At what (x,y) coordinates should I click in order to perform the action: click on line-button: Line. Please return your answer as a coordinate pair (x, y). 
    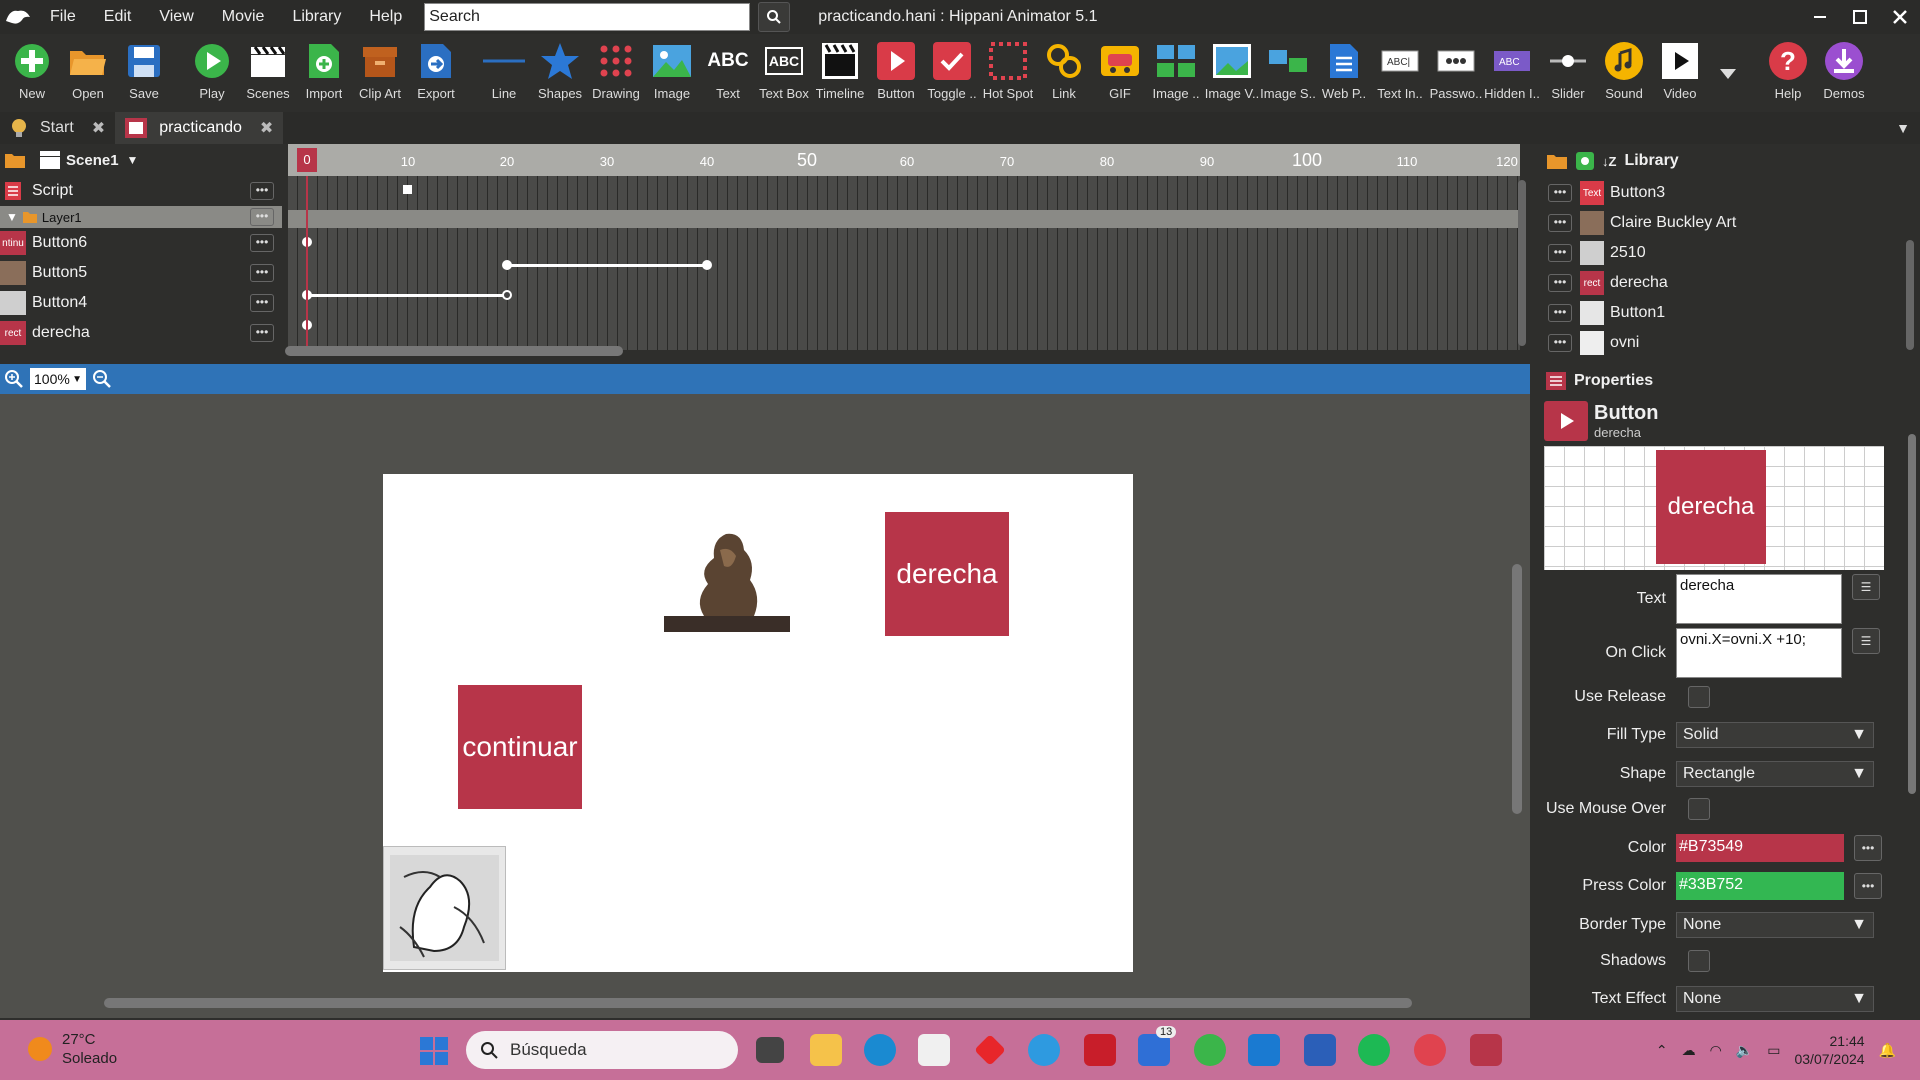
    Looking at the image, I should click on (504, 71).